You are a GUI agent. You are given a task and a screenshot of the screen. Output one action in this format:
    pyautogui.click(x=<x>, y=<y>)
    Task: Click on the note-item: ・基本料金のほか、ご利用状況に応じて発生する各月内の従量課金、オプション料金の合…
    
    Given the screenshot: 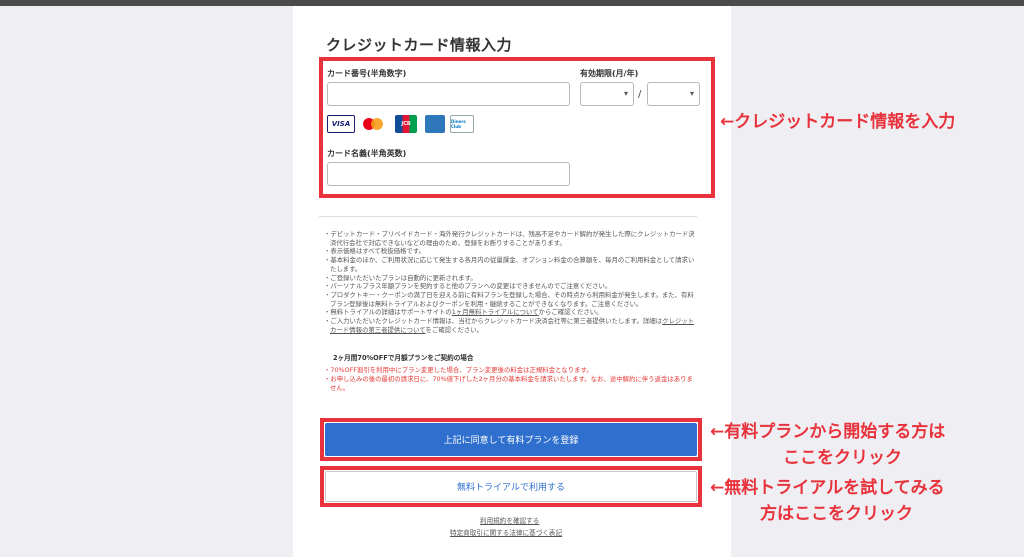 What is the action you would take?
    pyautogui.click(x=509, y=264)
    